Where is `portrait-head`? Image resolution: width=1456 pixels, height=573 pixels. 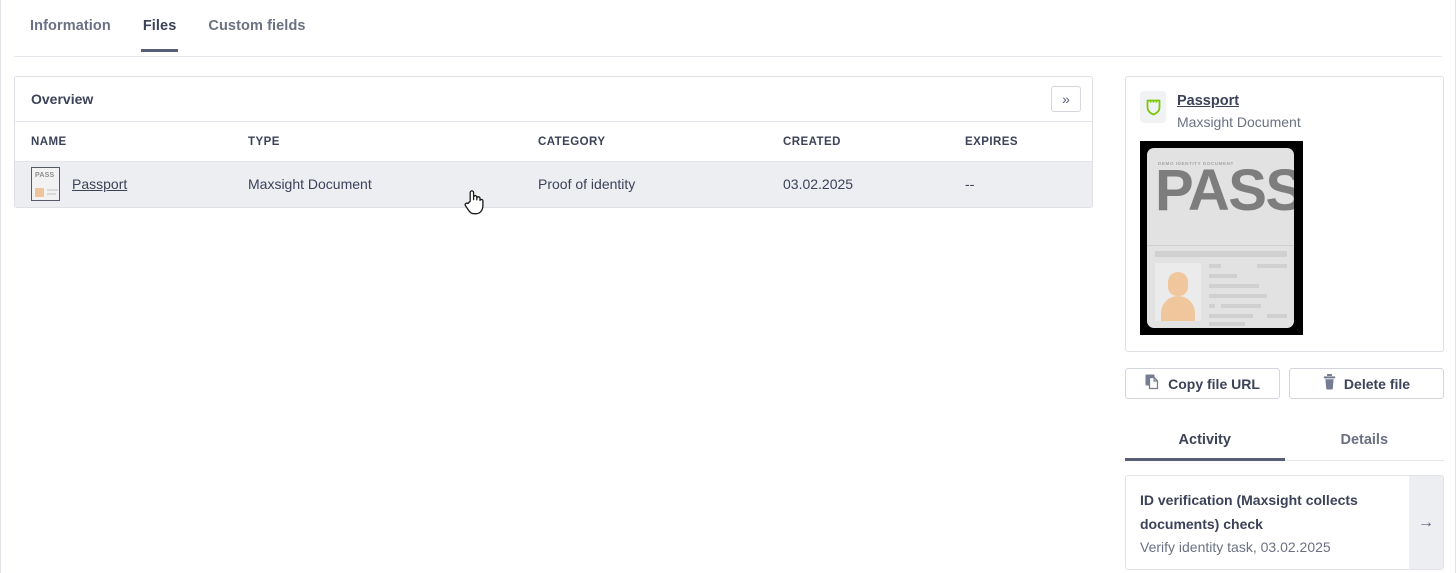
portrait-head is located at coordinates (1178, 284).